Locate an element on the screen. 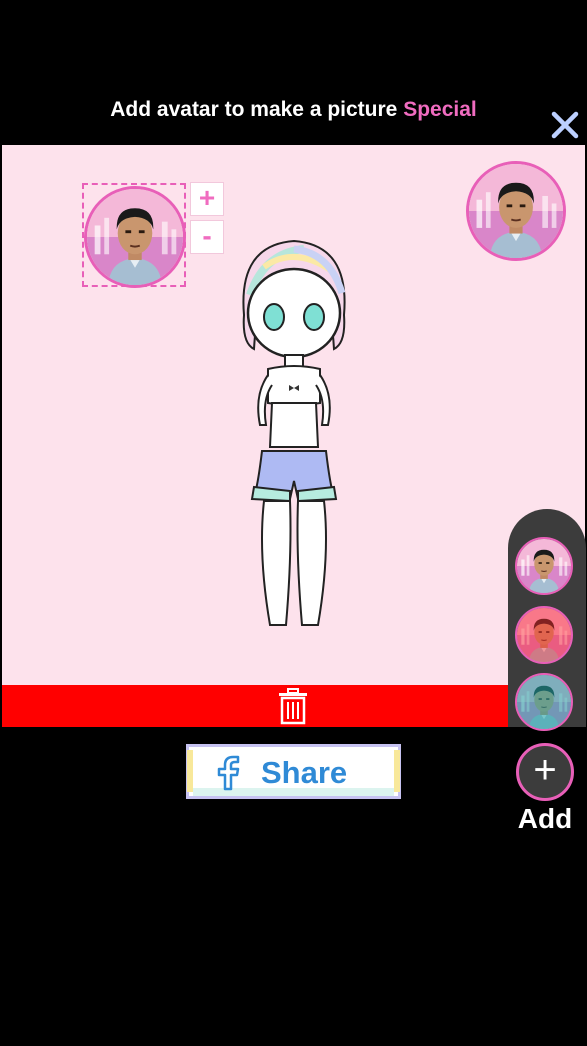 The image size is (587, 1046). profile-avatar is located at coordinates (516, 211).